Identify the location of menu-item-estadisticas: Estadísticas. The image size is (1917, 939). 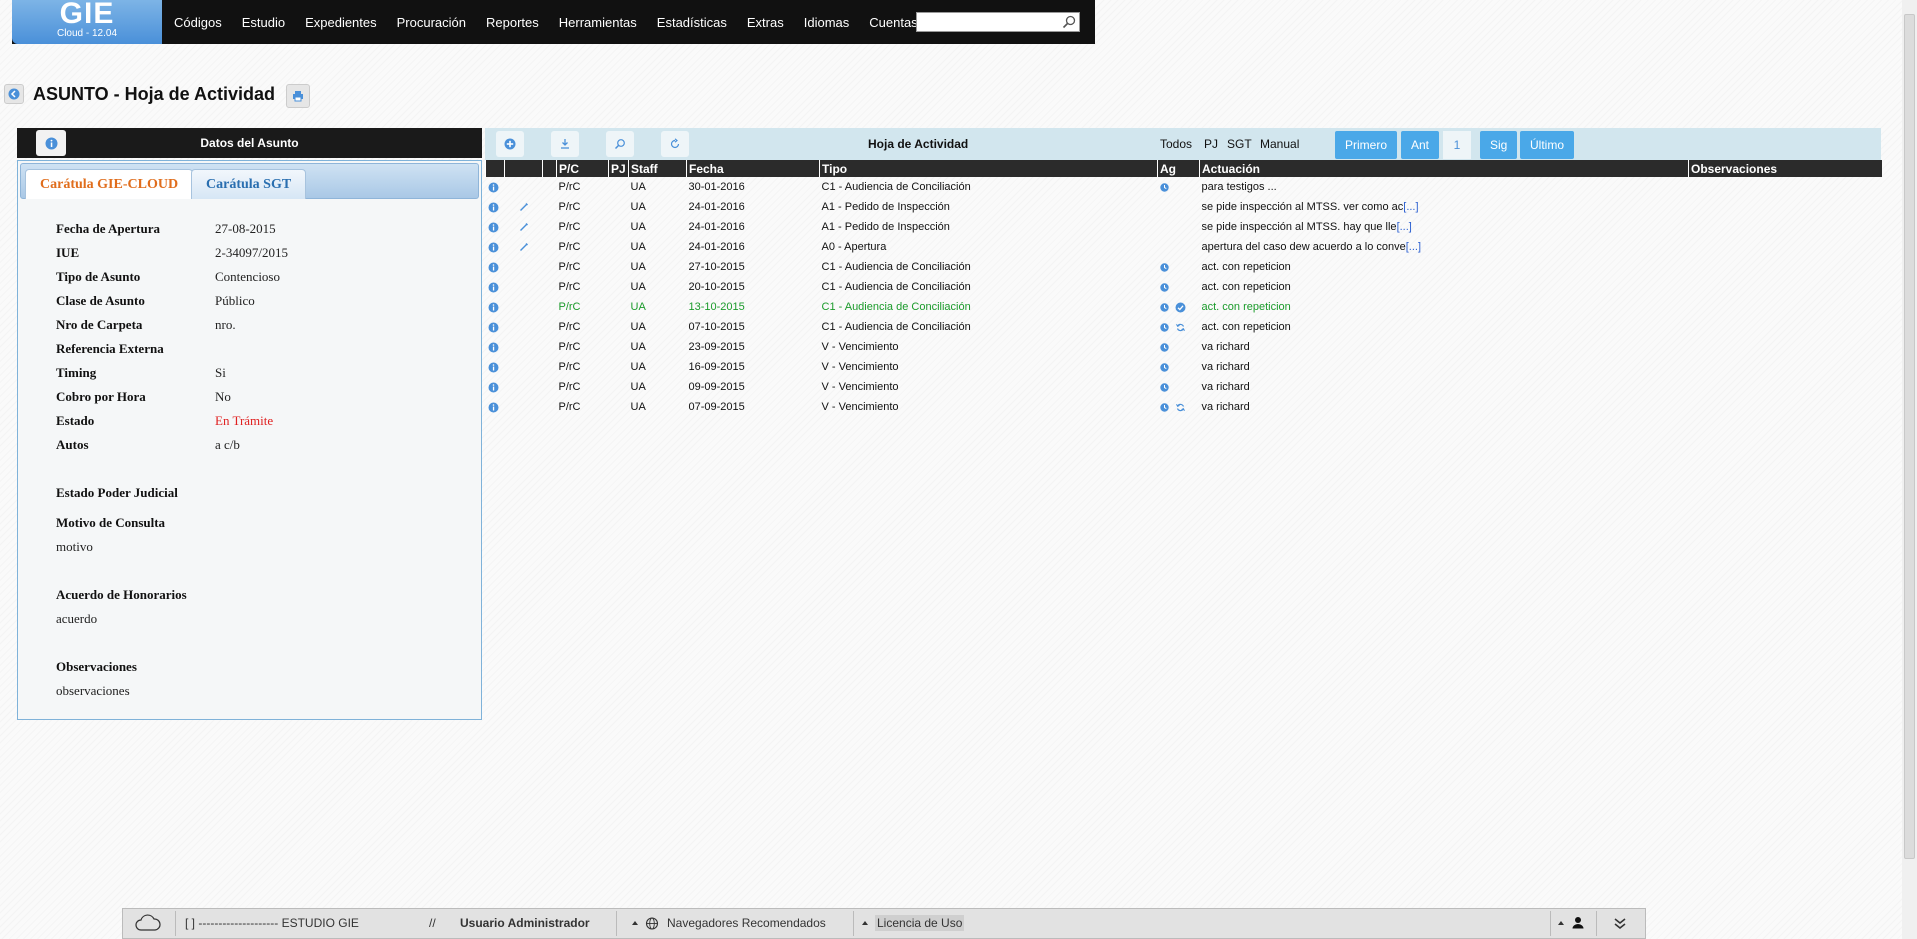
(692, 22).